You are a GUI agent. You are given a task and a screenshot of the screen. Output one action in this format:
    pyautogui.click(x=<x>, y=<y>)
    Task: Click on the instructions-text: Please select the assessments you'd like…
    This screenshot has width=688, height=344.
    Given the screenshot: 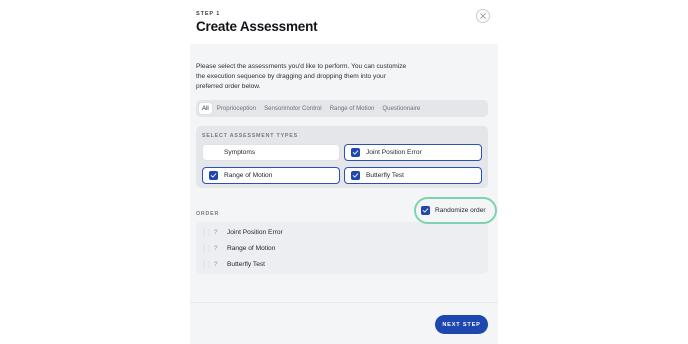 What is the action you would take?
    pyautogui.click(x=301, y=76)
    